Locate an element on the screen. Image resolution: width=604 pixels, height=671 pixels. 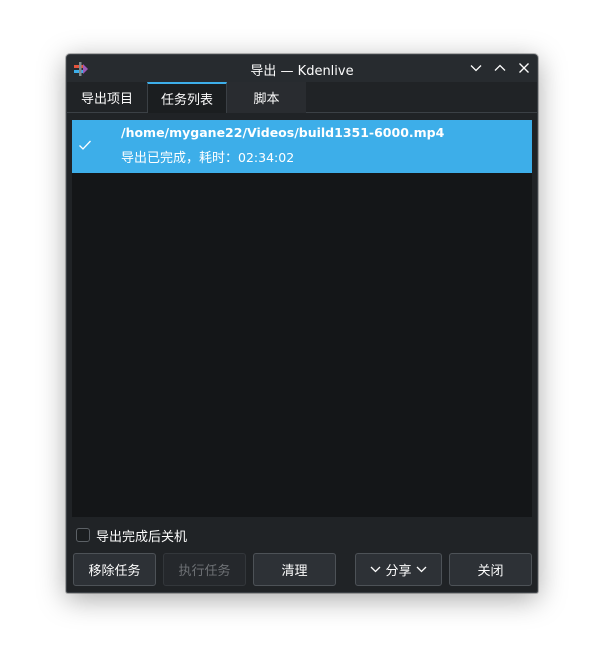
tab-scripts: 脚本 is located at coordinates (266, 97).